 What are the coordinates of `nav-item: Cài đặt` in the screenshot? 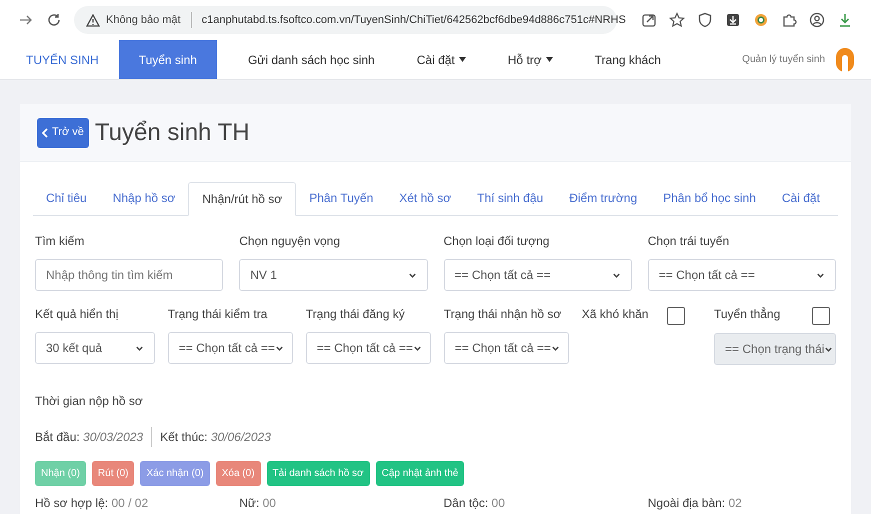 It's located at (441, 59).